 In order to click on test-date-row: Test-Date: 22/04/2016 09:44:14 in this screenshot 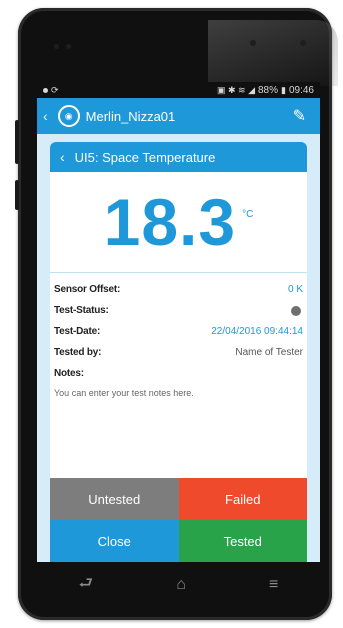, I will do `click(178, 331)`.